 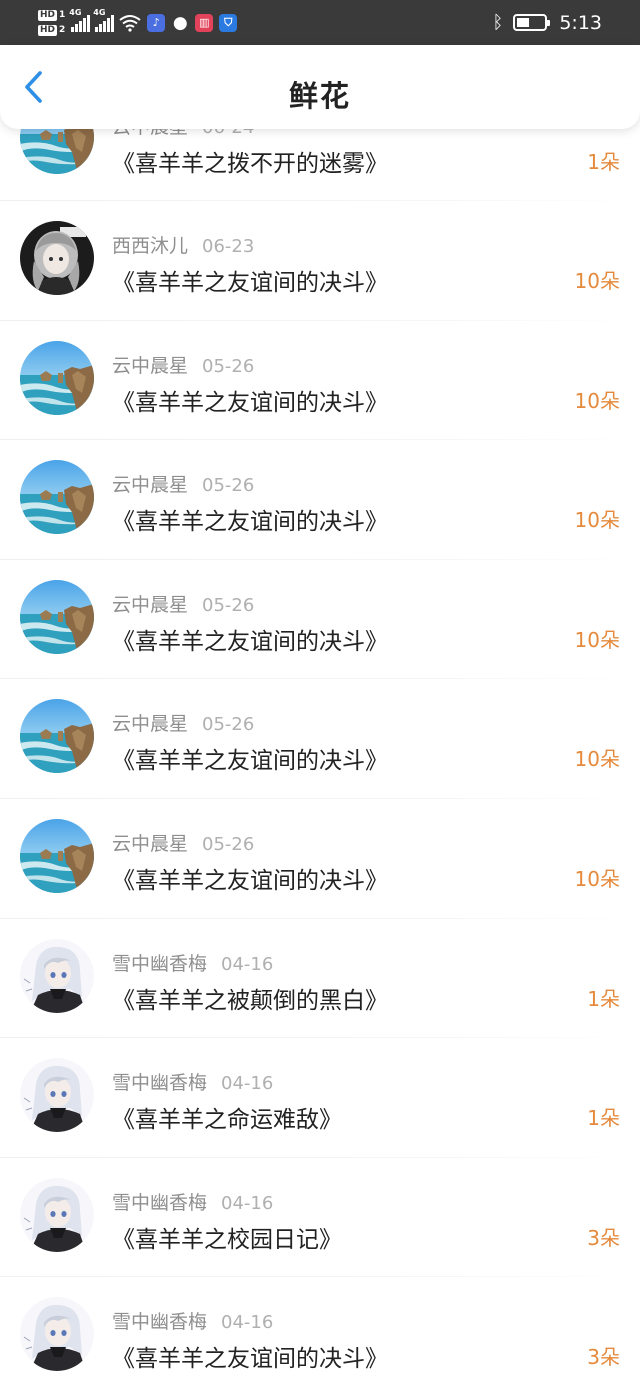 What do you see at coordinates (62, 30) in the screenshot?
I see `sim-number: 2` at bounding box center [62, 30].